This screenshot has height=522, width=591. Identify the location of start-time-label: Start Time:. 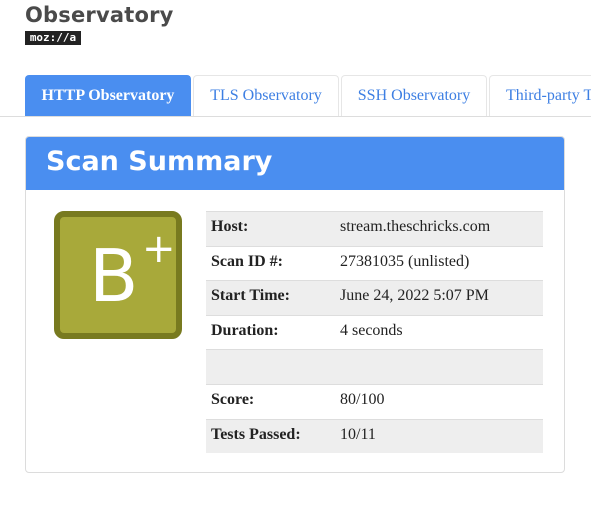
(250, 296).